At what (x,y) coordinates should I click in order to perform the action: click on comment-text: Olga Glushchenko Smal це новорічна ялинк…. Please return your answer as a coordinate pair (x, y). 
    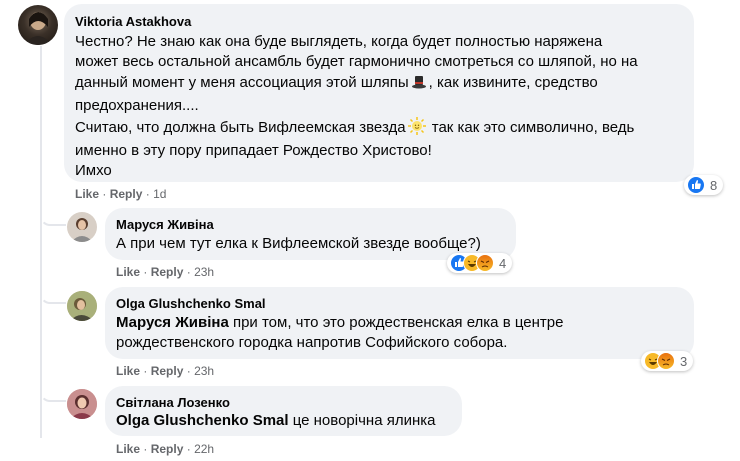
    Looking at the image, I should click on (275, 421).